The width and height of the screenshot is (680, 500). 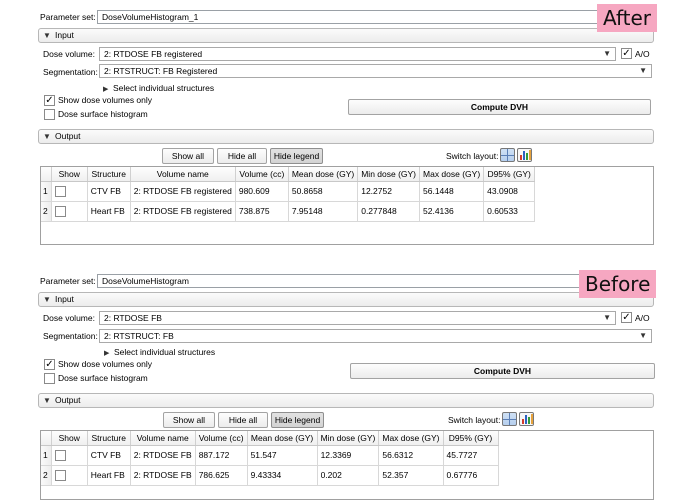 I want to click on min-dose-cell: 12.2752, so click(x=389, y=191).